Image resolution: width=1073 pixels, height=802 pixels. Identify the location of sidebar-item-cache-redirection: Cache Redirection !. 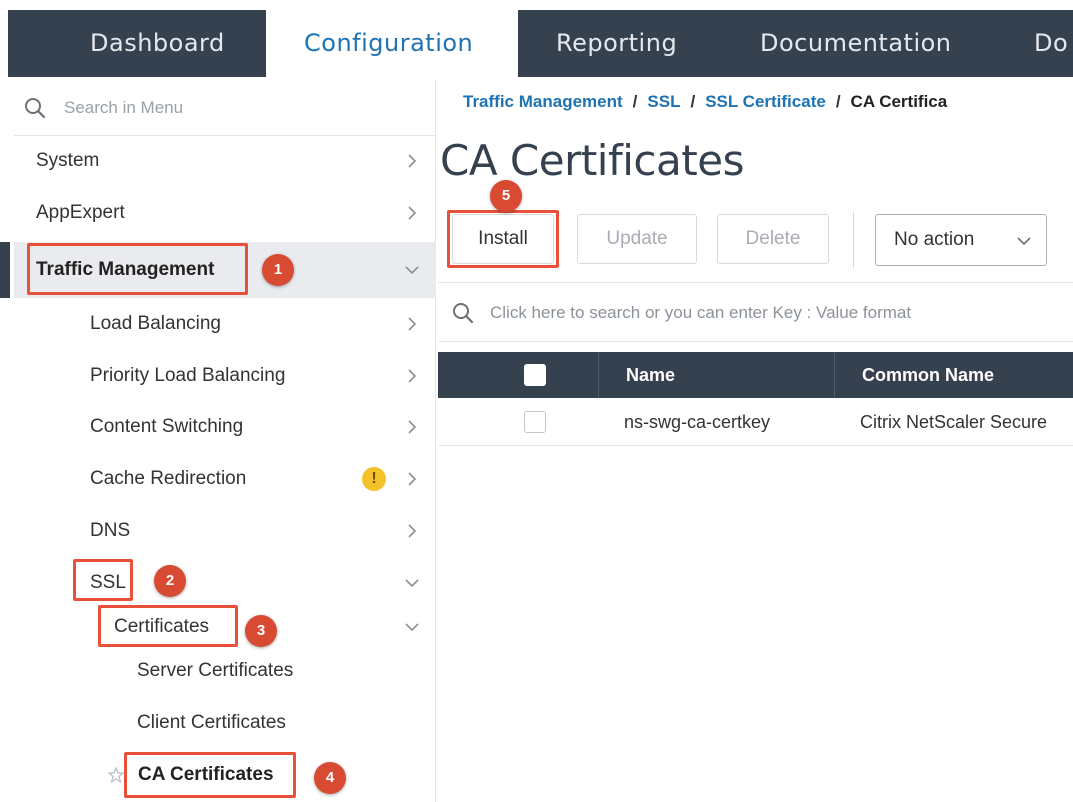
(225, 479).